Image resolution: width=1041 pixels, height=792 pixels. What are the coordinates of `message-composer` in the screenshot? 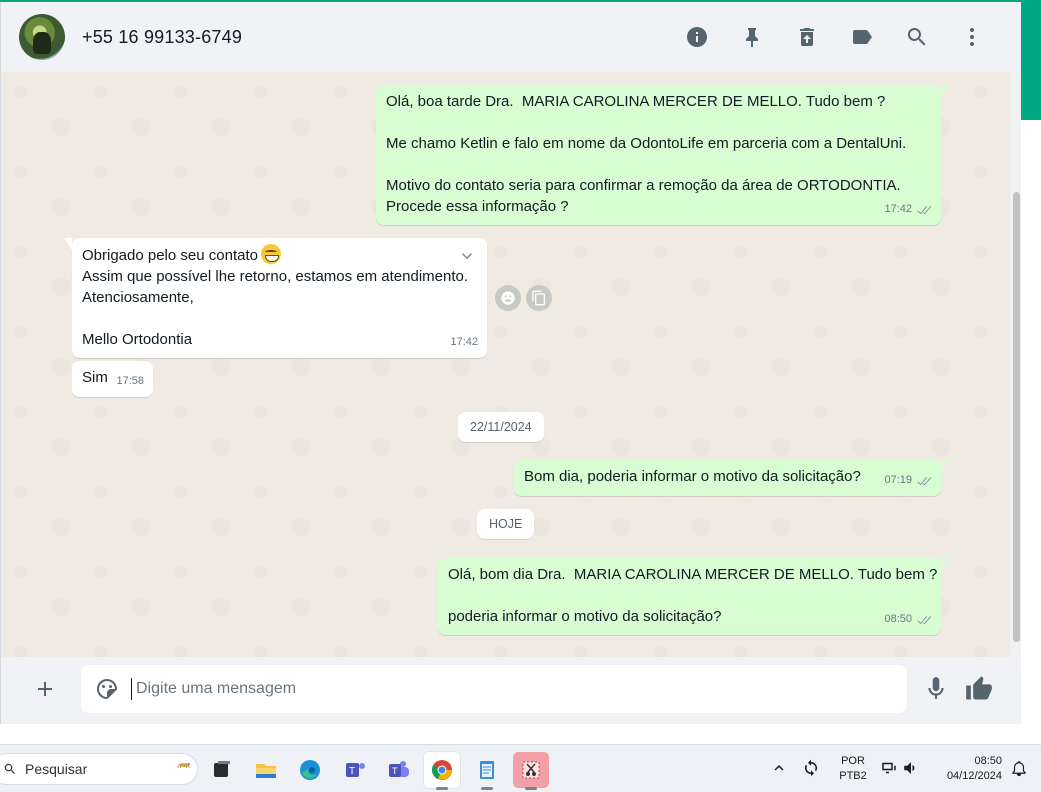 It's located at (510, 690).